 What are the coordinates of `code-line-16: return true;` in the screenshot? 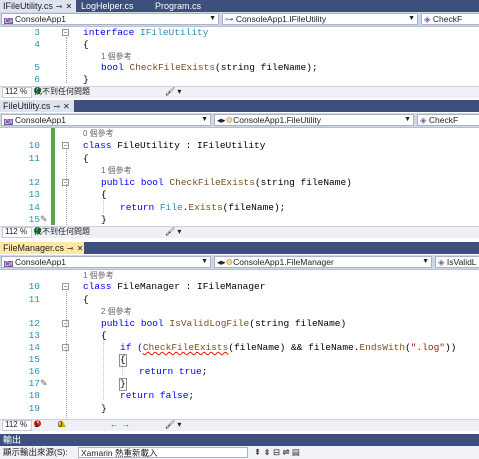 It's located at (173, 371).